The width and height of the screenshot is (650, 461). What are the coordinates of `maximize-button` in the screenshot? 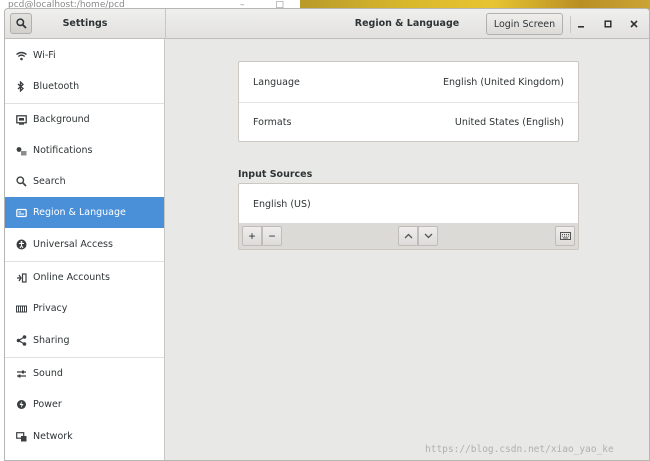 It's located at (608, 24).